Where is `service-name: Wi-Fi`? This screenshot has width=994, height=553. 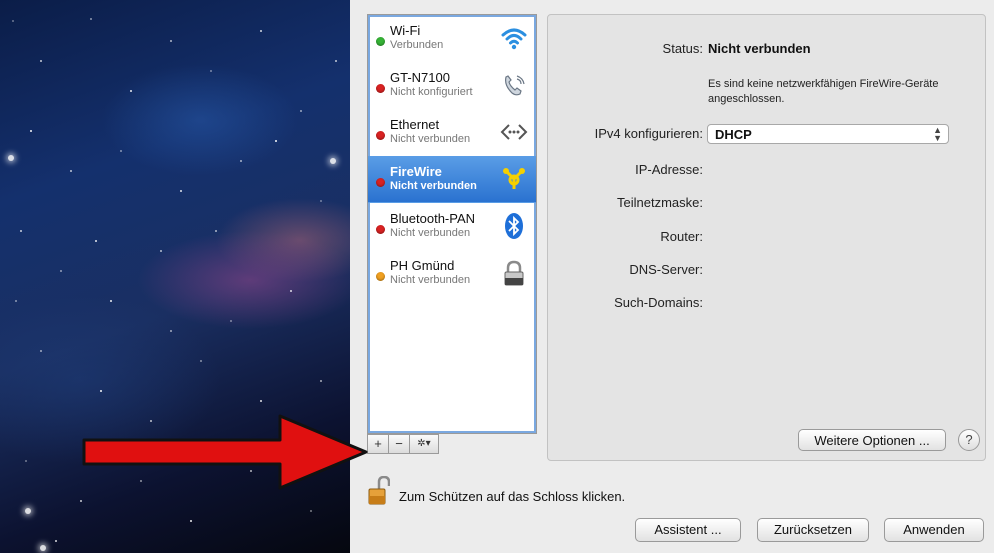 service-name: Wi-Fi is located at coordinates (405, 30).